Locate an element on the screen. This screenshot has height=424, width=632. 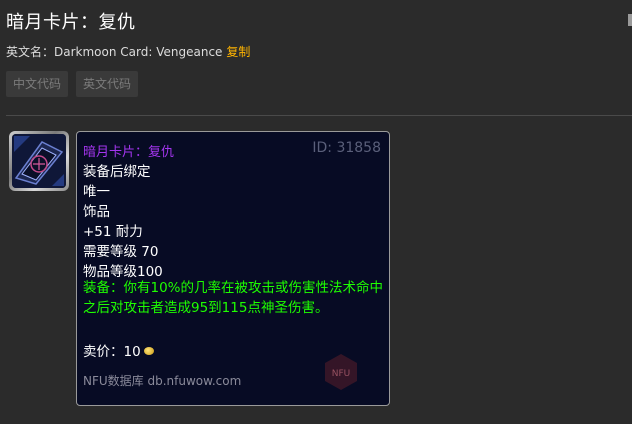
english-name-line: 英文名：Darkmoon Card: Vengeance 复制 is located at coordinates (128, 51).